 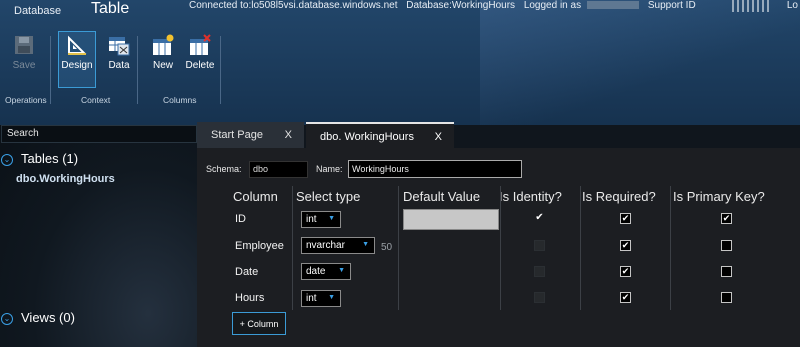 I want to click on views-tree-header: ⌄ Views (0), so click(x=37, y=317).